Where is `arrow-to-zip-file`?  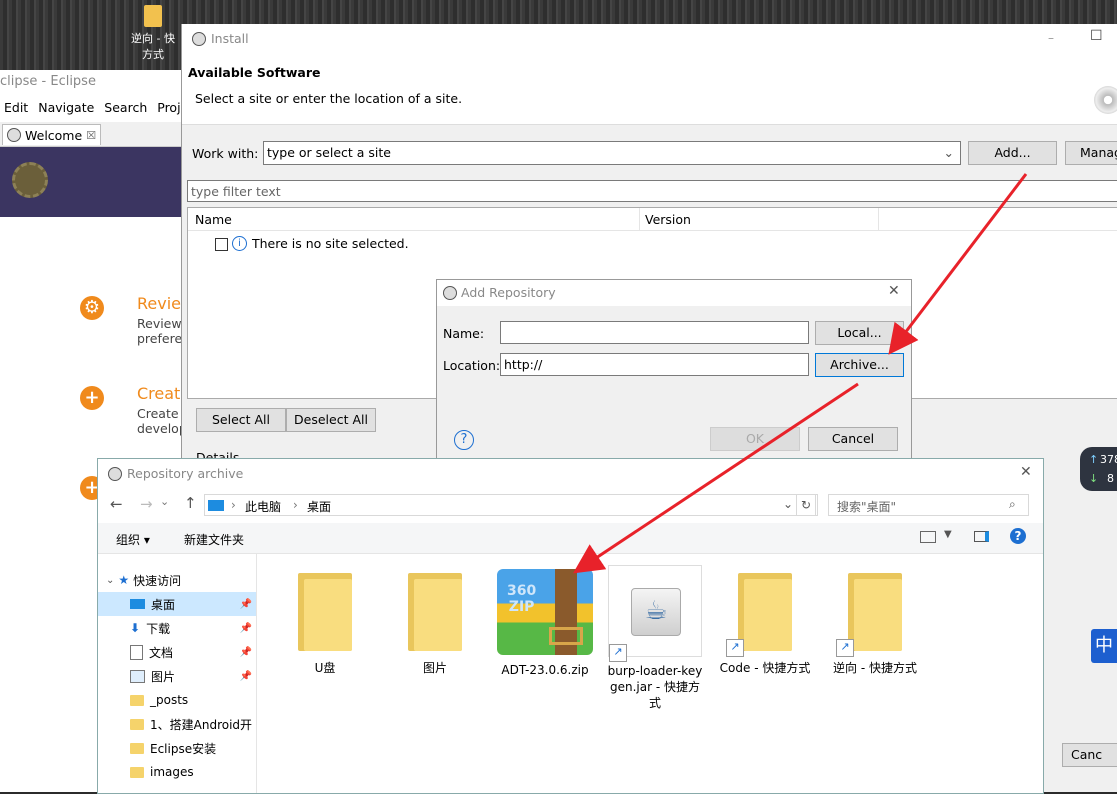
arrow-to-zip-file is located at coordinates (716, 478).